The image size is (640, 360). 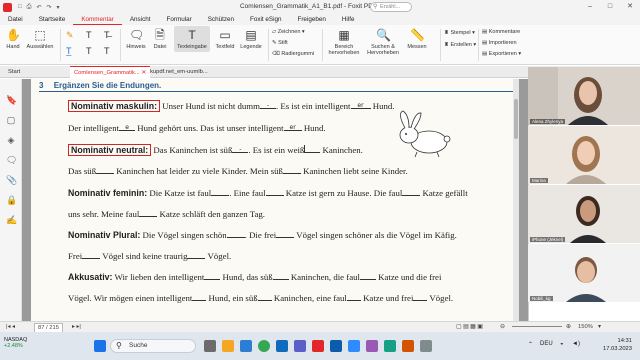 I want to click on highlight-icon: ✎, so click(x=70, y=35).